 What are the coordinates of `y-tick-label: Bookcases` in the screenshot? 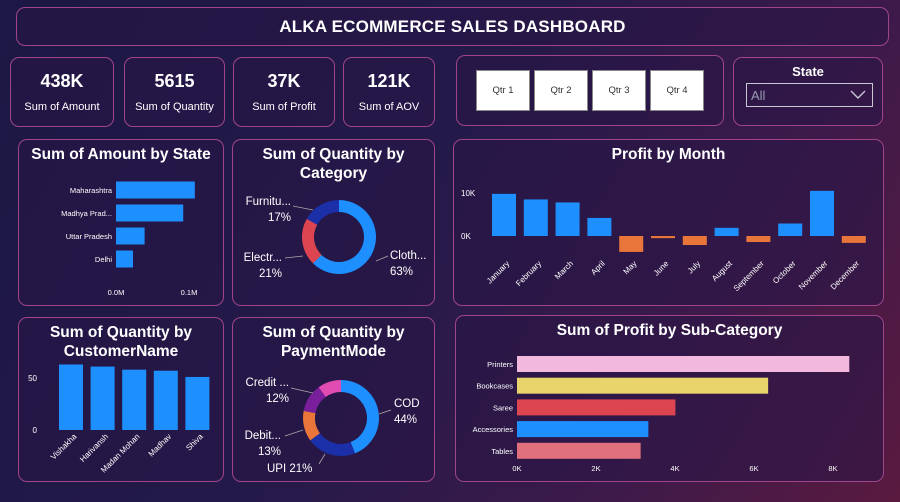 It's located at (494, 386).